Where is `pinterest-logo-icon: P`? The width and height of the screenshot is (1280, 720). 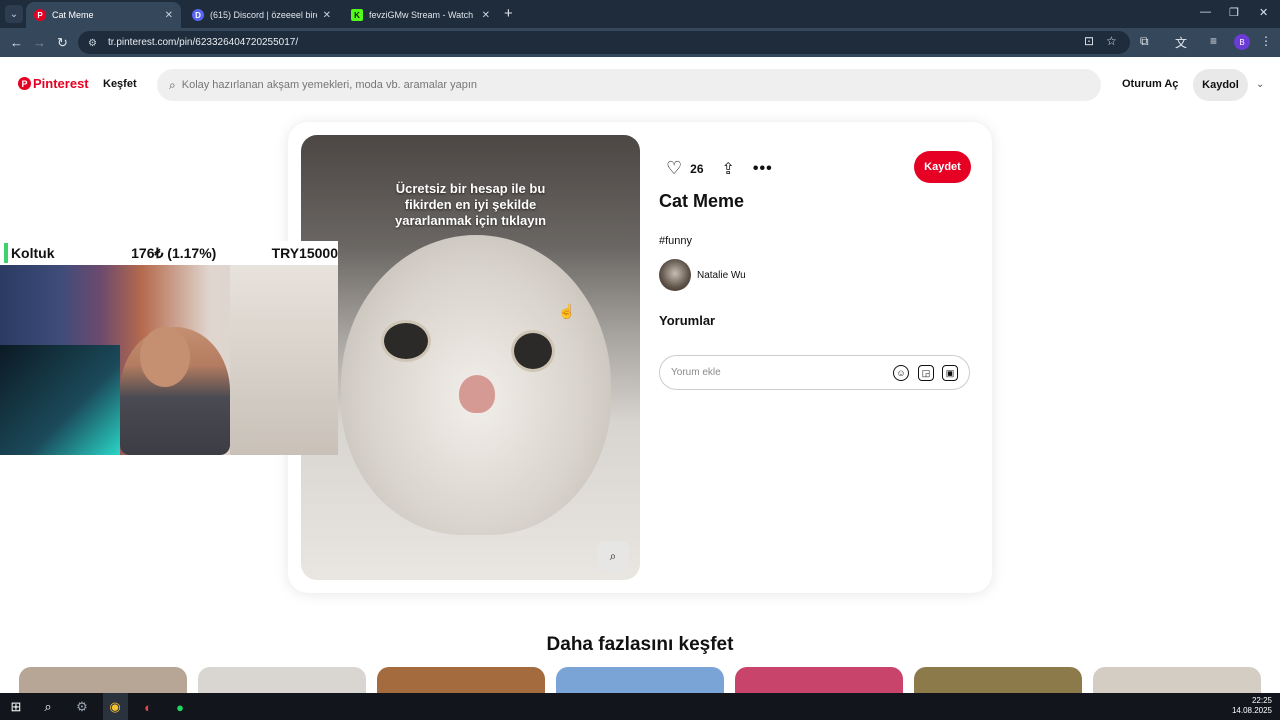
pinterest-logo-icon: P is located at coordinates (24, 83).